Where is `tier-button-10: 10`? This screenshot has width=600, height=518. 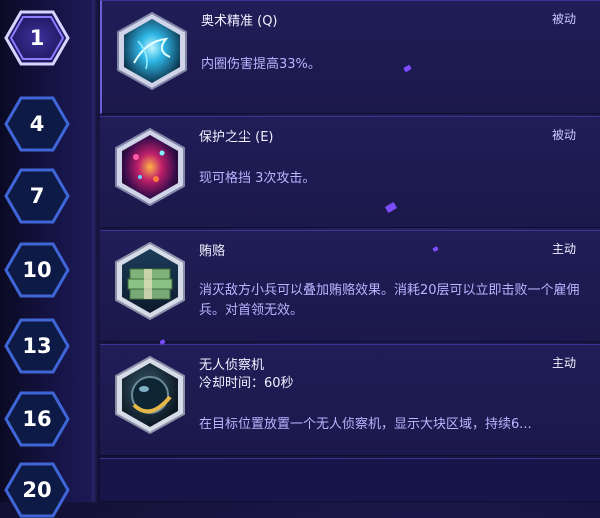 tier-button-10: 10 is located at coordinates (37, 270).